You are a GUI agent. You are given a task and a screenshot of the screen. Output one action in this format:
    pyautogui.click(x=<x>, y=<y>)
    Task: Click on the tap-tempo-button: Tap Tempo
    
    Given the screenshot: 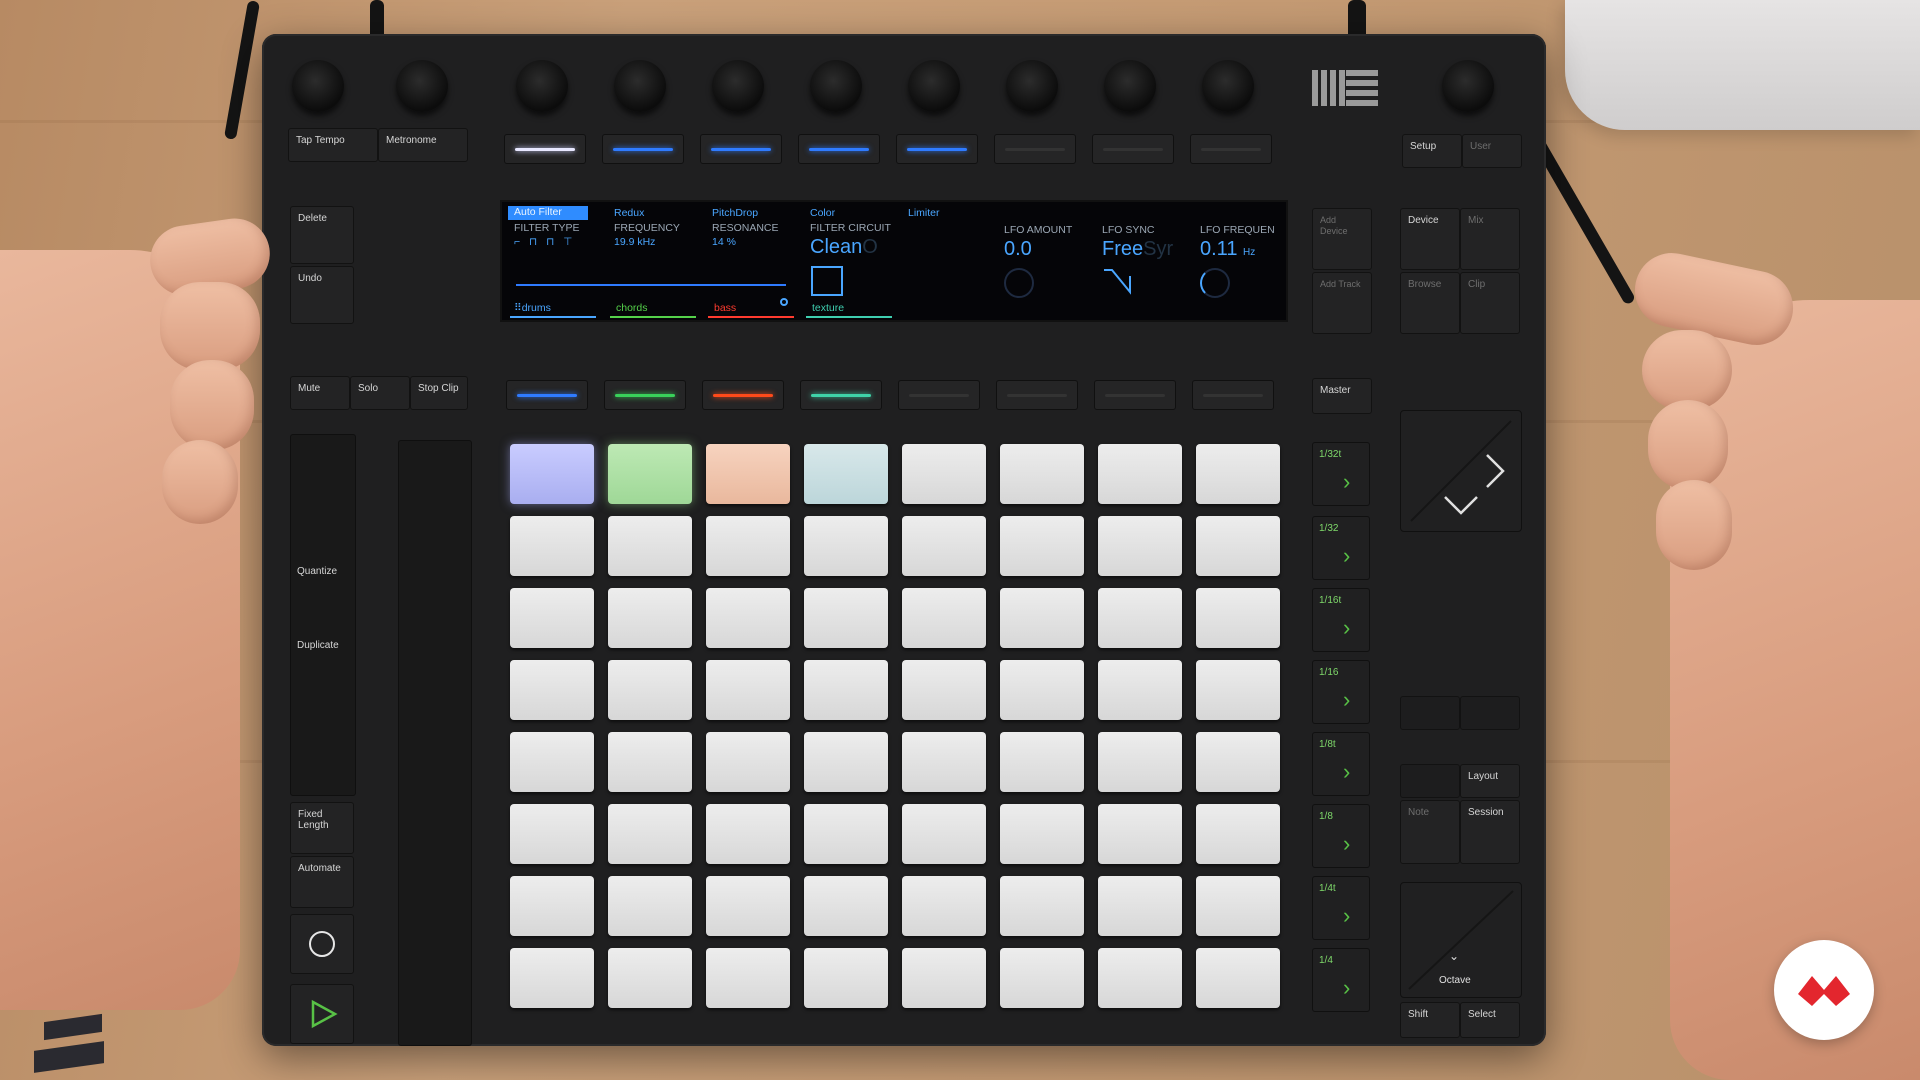 What is the action you would take?
    pyautogui.click(x=333, y=145)
    